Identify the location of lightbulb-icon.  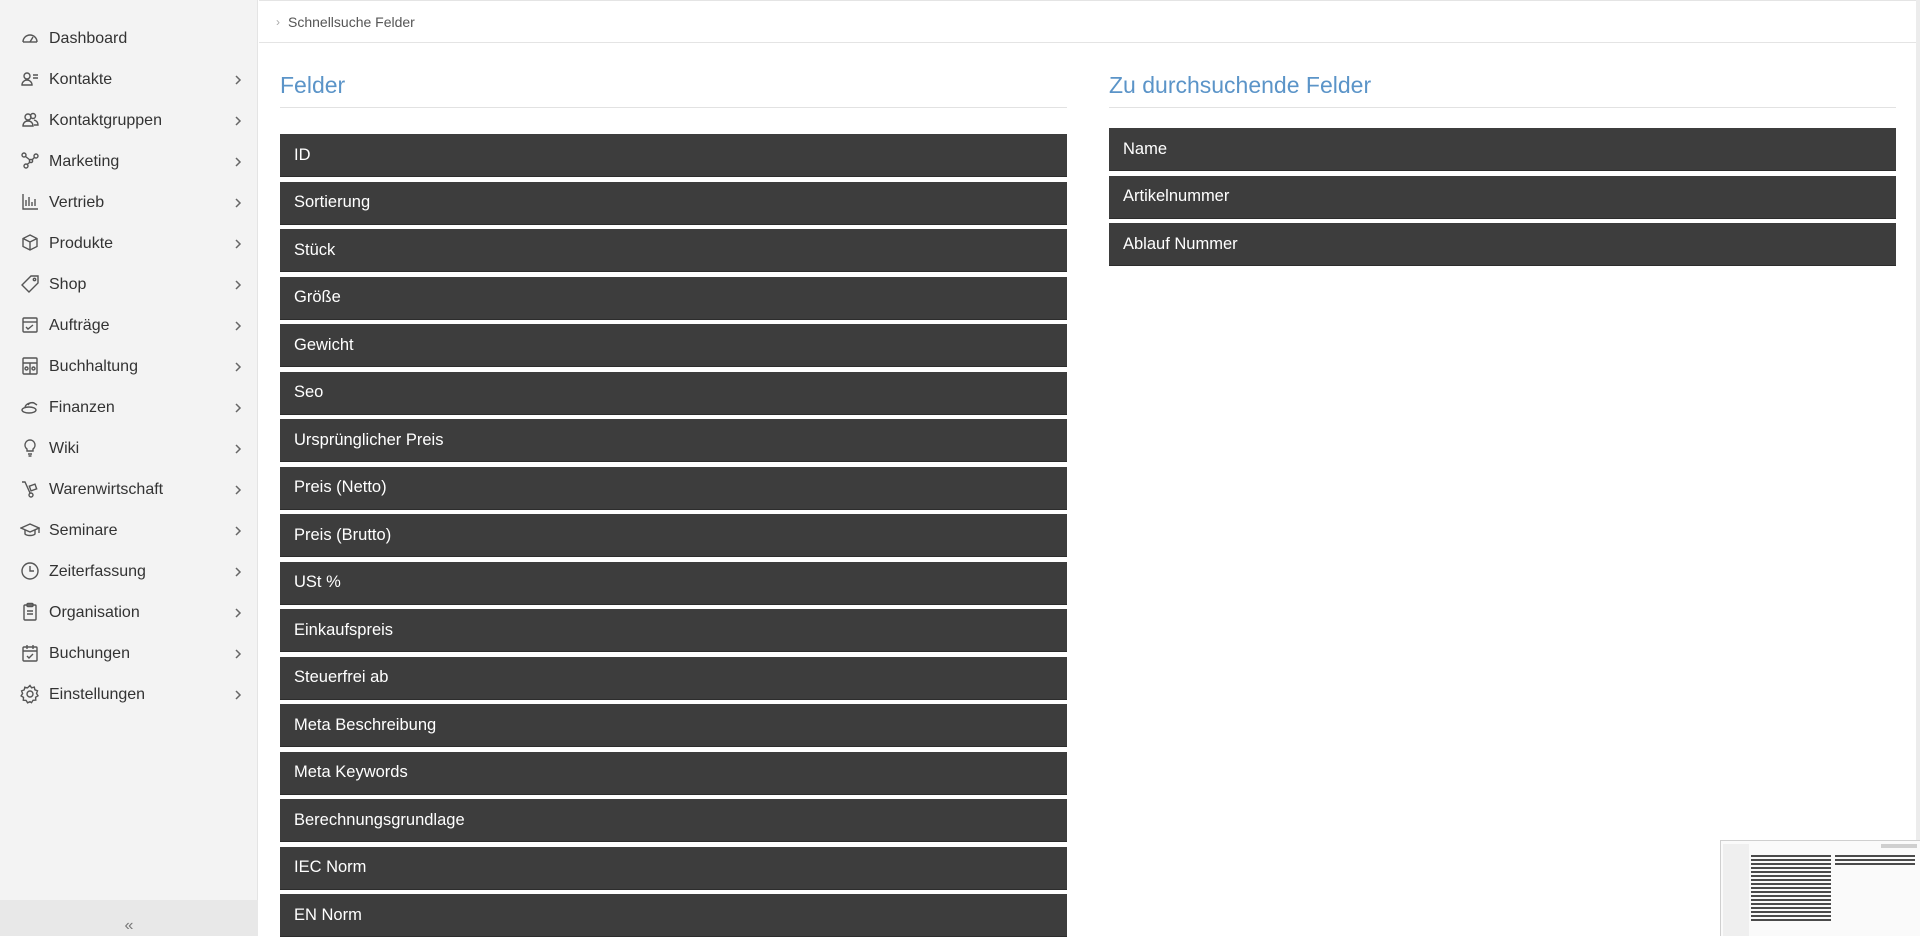
(30, 448).